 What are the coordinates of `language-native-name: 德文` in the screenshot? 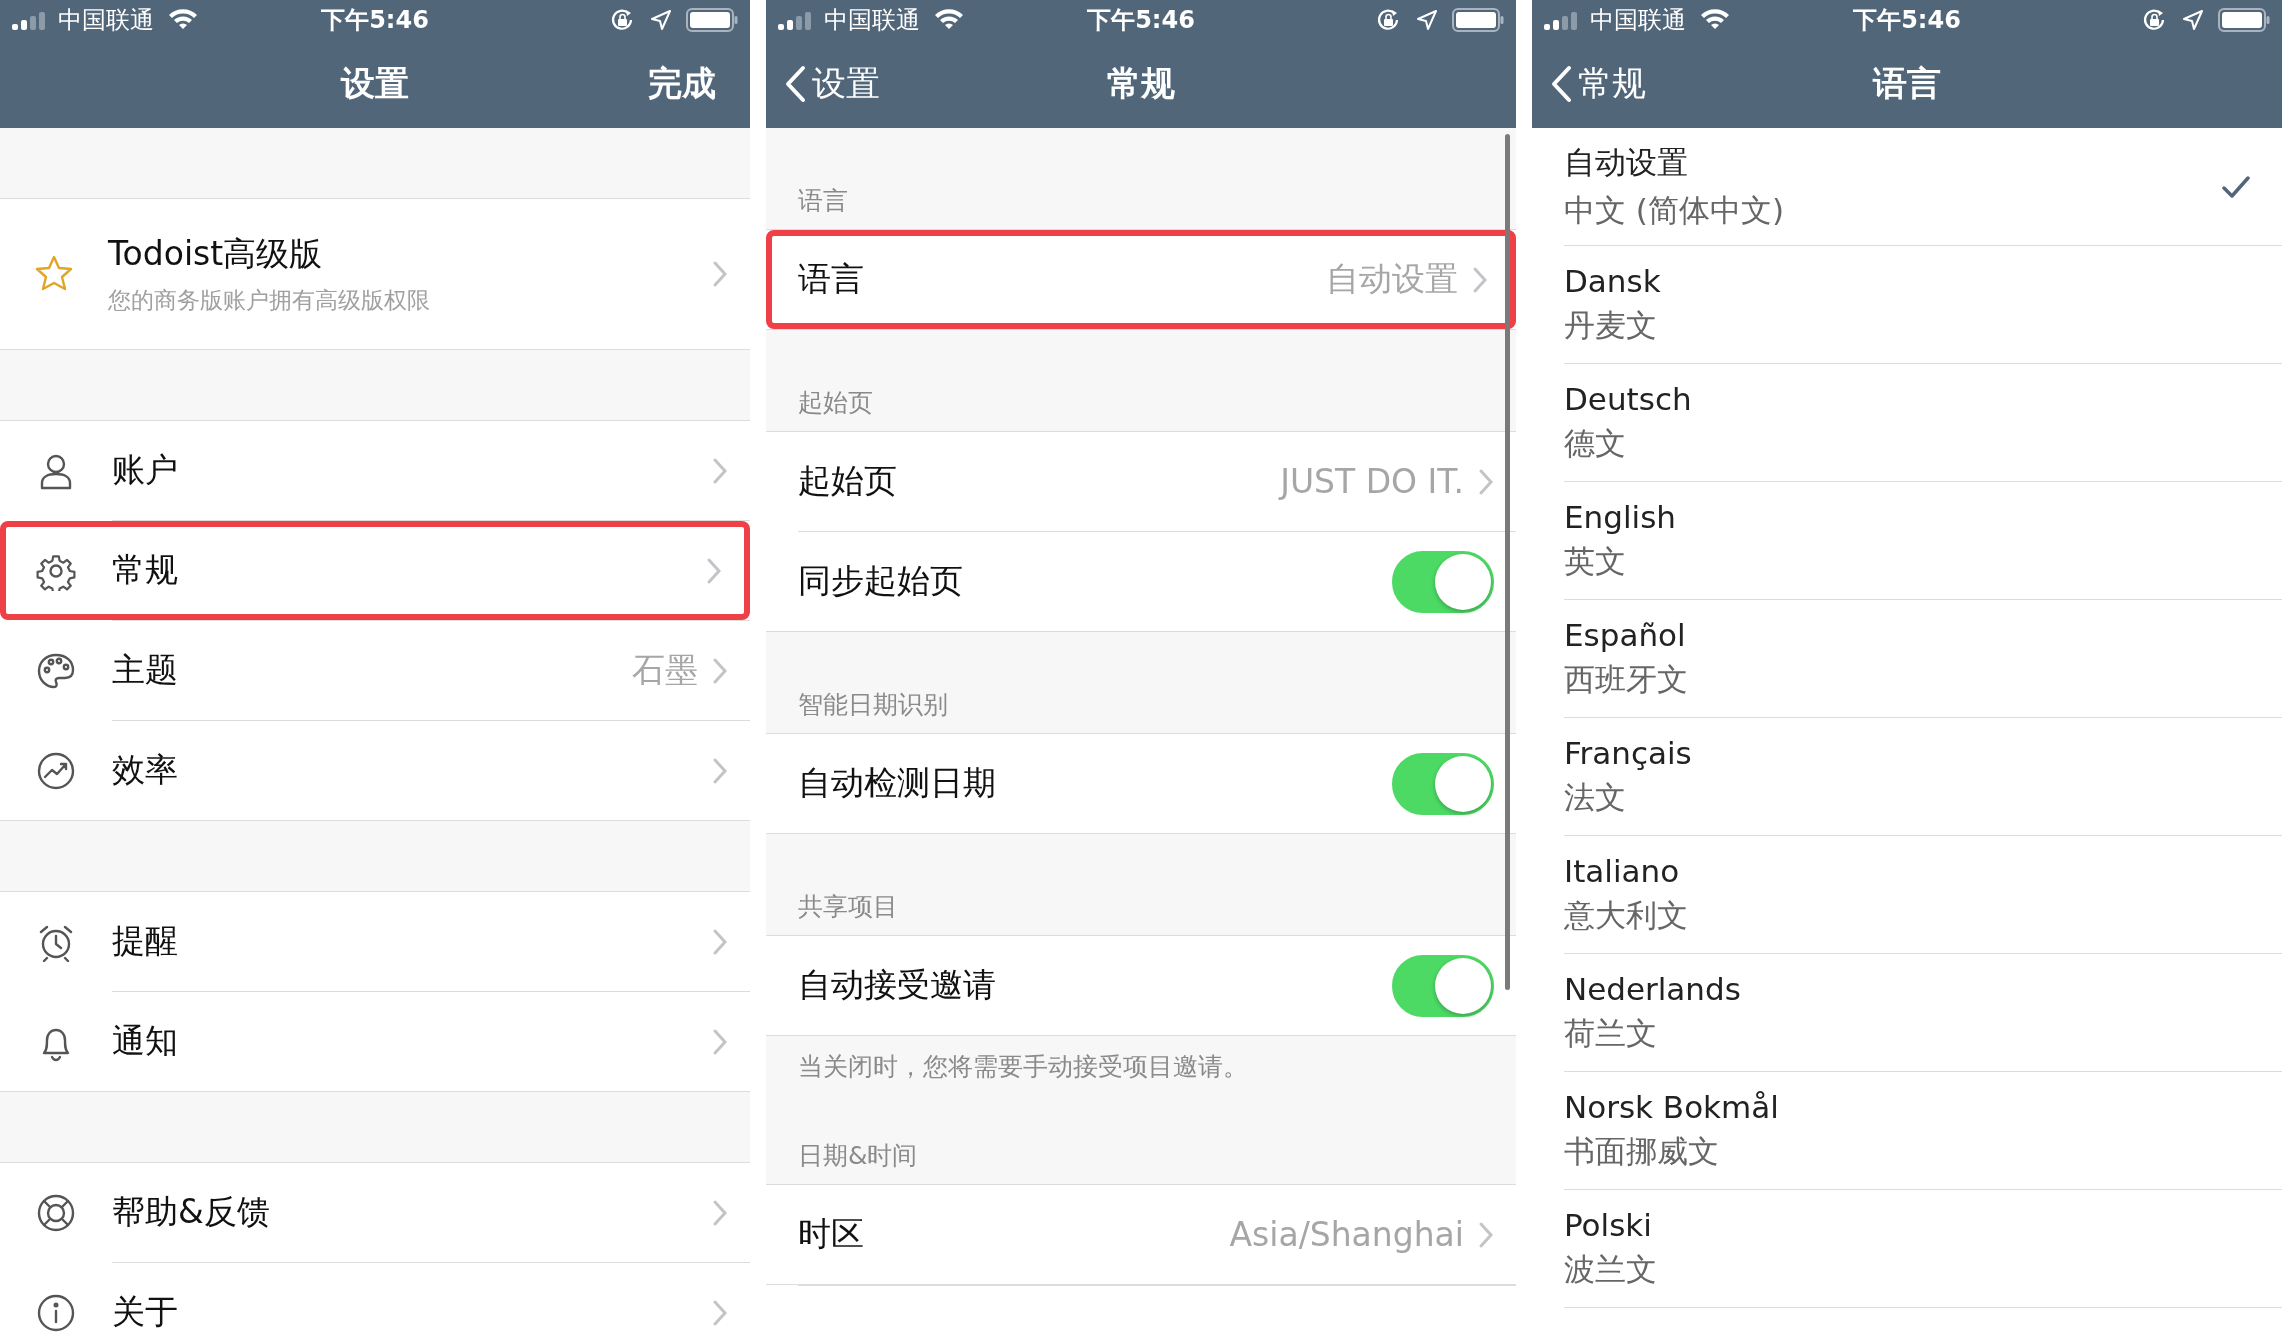 It's located at (1595, 443).